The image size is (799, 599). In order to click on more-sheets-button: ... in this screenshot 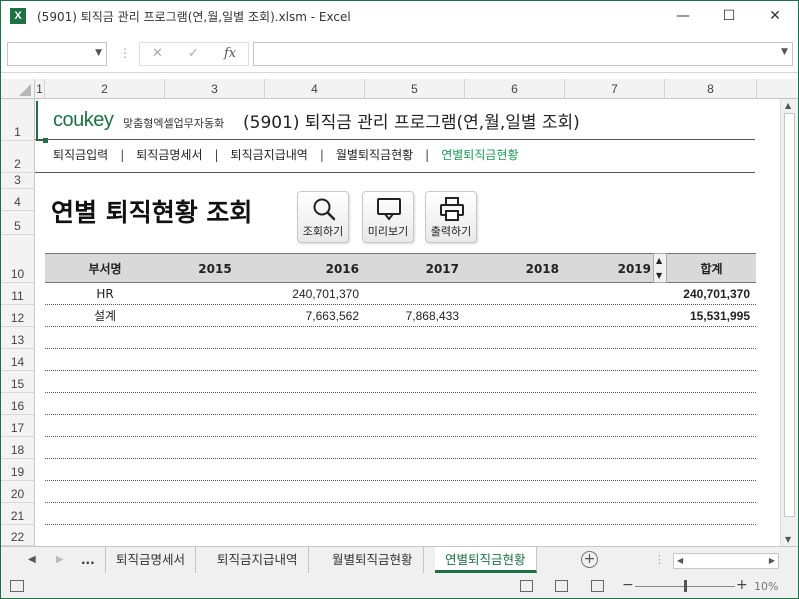, I will do `click(88, 560)`.